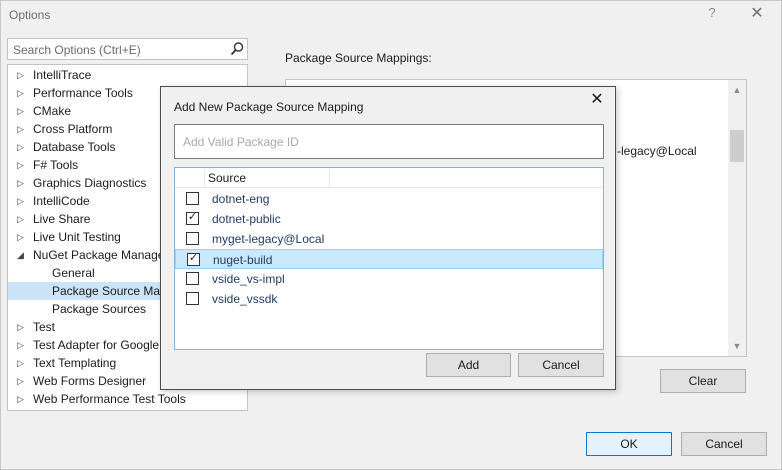 The height and width of the screenshot is (470, 782). What do you see at coordinates (737, 346) in the screenshot?
I see `scroll-down-icon: ▼` at bounding box center [737, 346].